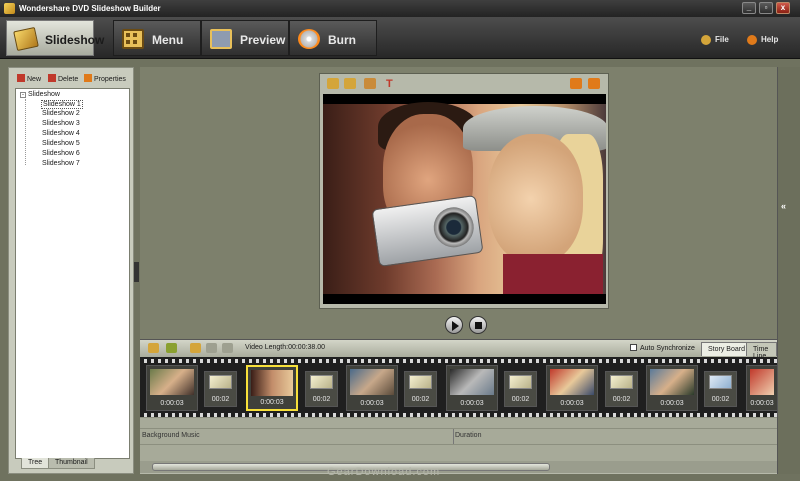 The image size is (800, 481). What do you see at coordinates (458, 467) in the screenshot?
I see `horizontal-scrollbar` at bounding box center [458, 467].